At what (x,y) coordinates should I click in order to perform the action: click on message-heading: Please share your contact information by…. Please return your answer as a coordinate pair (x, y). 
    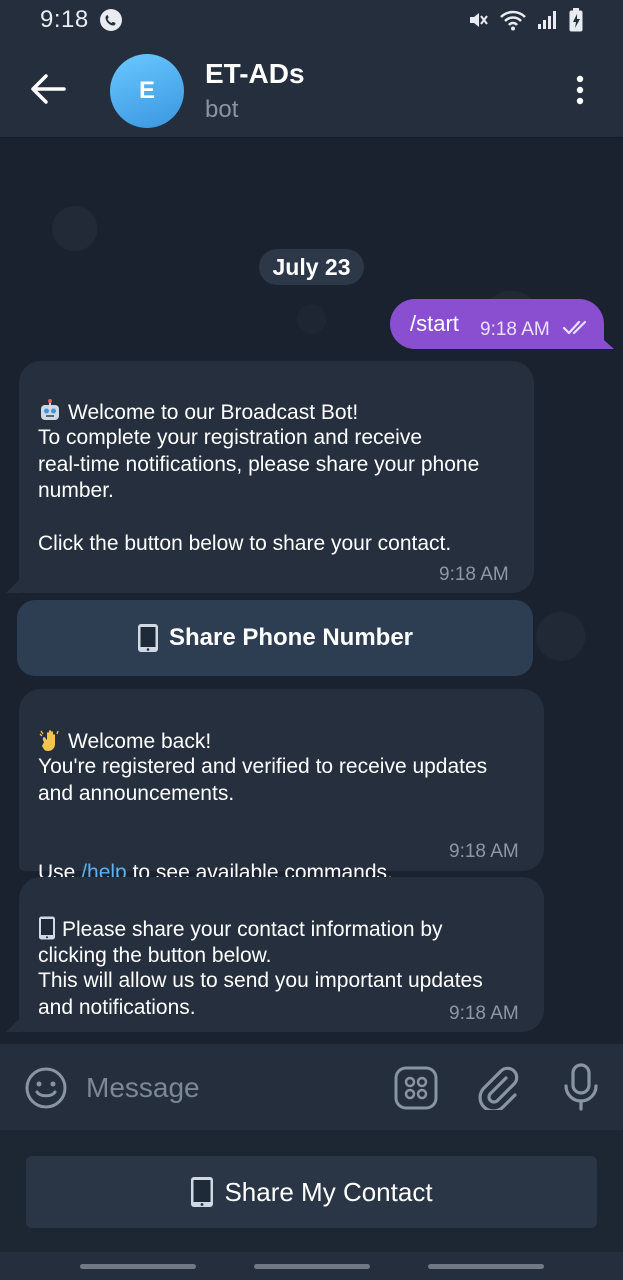
    Looking at the image, I should click on (240, 942).